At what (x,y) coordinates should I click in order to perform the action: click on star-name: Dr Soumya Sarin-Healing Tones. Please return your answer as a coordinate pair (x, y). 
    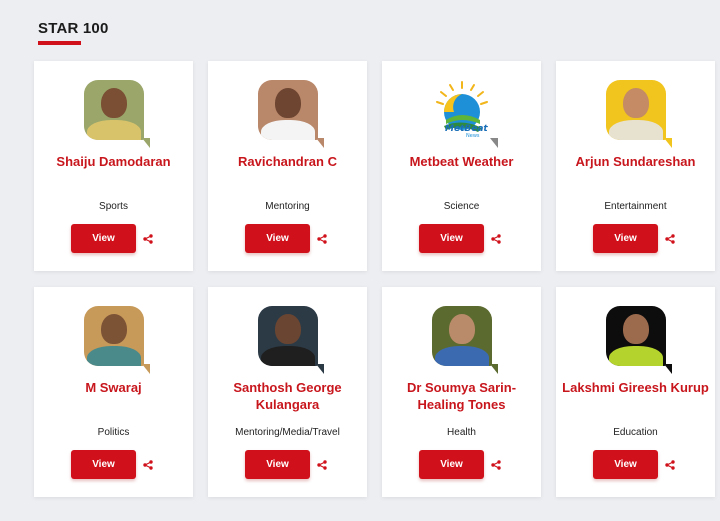
    Looking at the image, I should click on (462, 396).